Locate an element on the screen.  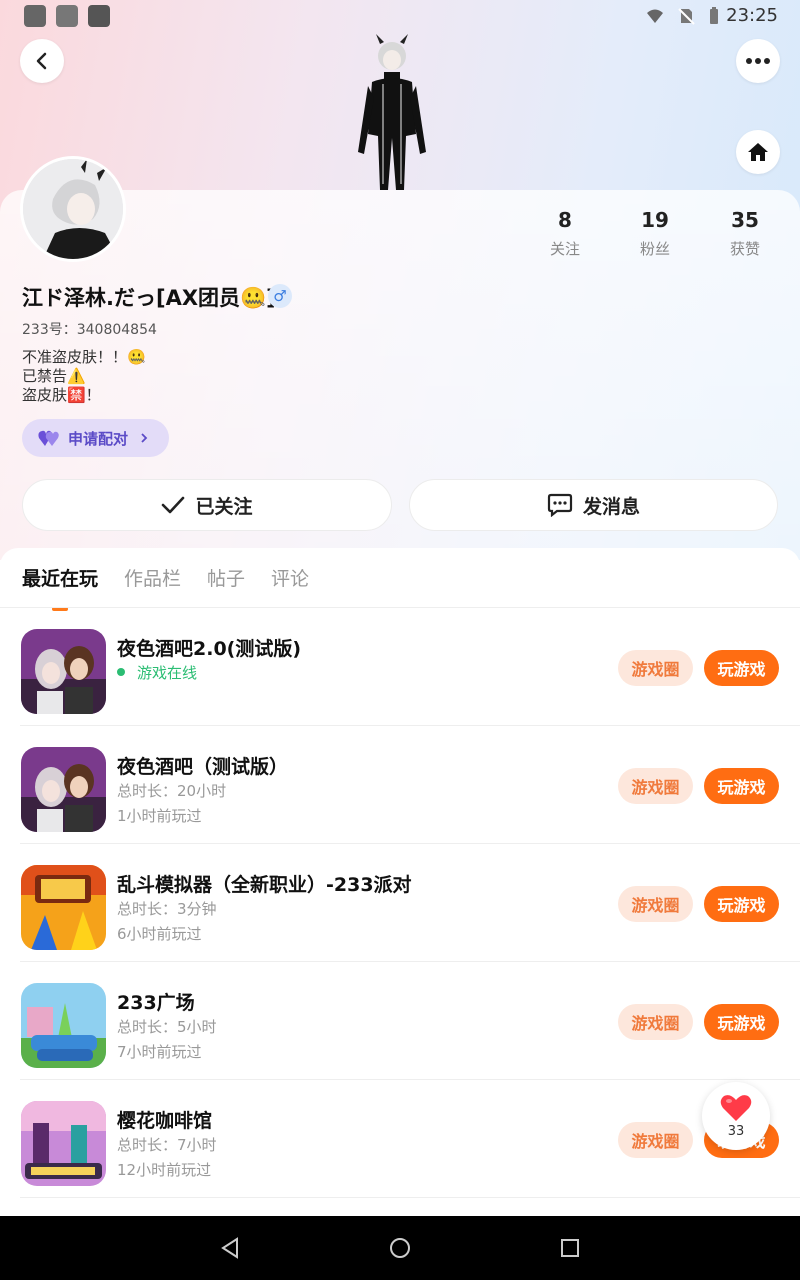
list-item: 乱斗模拟器（全新职业）-233派对 总时长：3分钟 6小时前玩过 游戏圈 玩游戏 is located at coordinates (400, 903).